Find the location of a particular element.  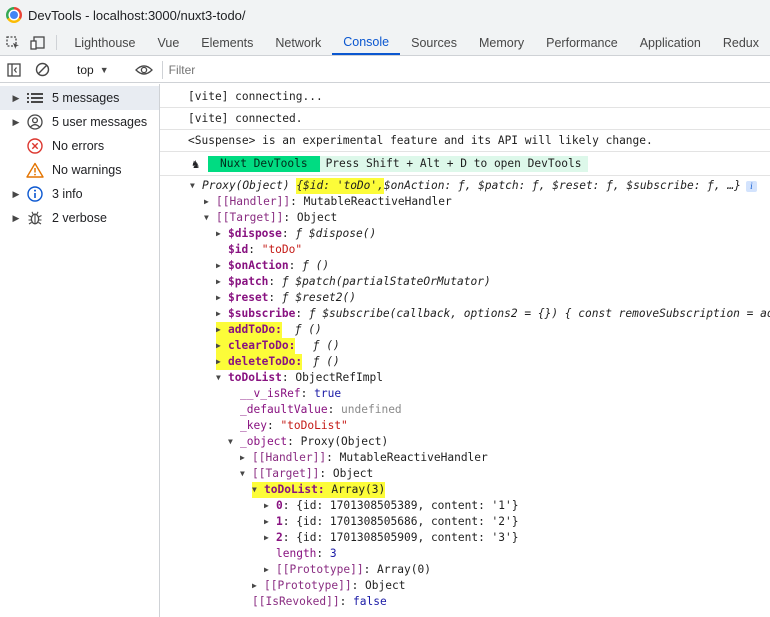

tree-node-highlighted: ▼ toDoList: Array(3) is located at coordinates (319, 490).